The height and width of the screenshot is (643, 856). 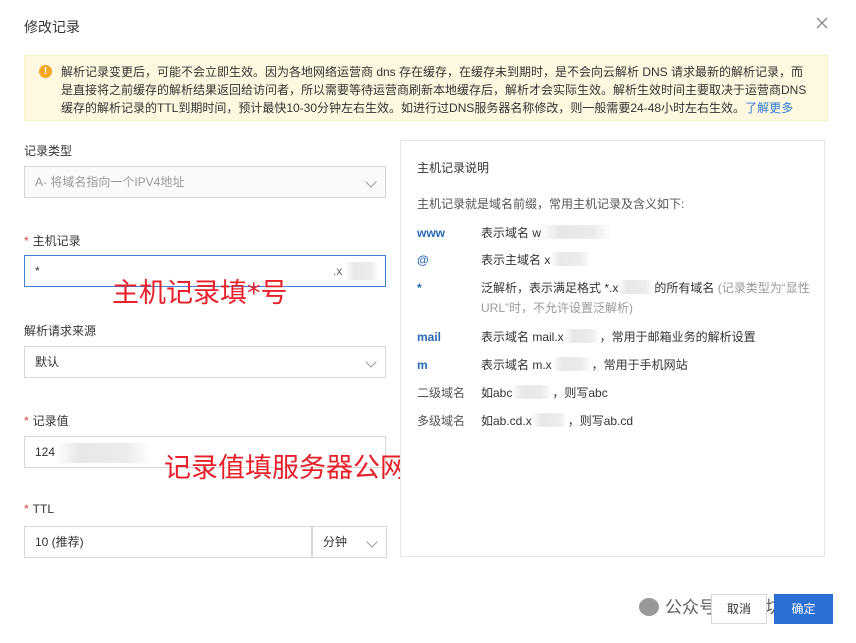 What do you see at coordinates (205, 182) in the screenshot?
I see `record-type-select: A- 将域名指向一个IPV4地址` at bounding box center [205, 182].